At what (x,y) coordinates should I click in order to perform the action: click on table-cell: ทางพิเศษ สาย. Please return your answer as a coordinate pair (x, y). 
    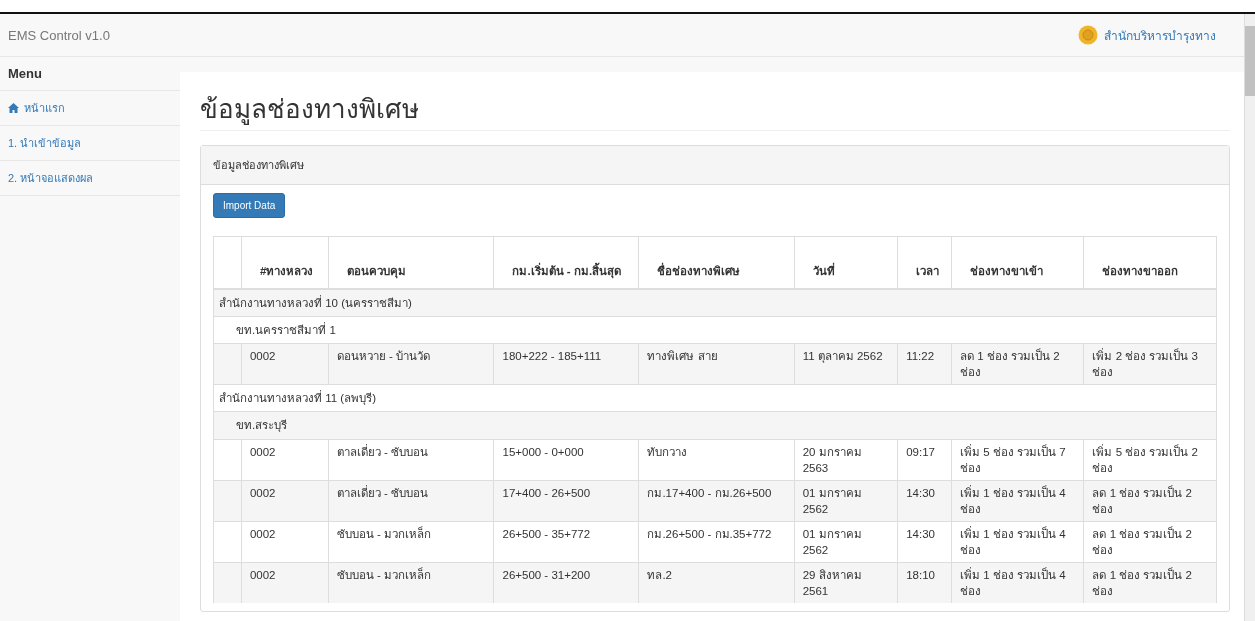
    Looking at the image, I should click on (682, 356).